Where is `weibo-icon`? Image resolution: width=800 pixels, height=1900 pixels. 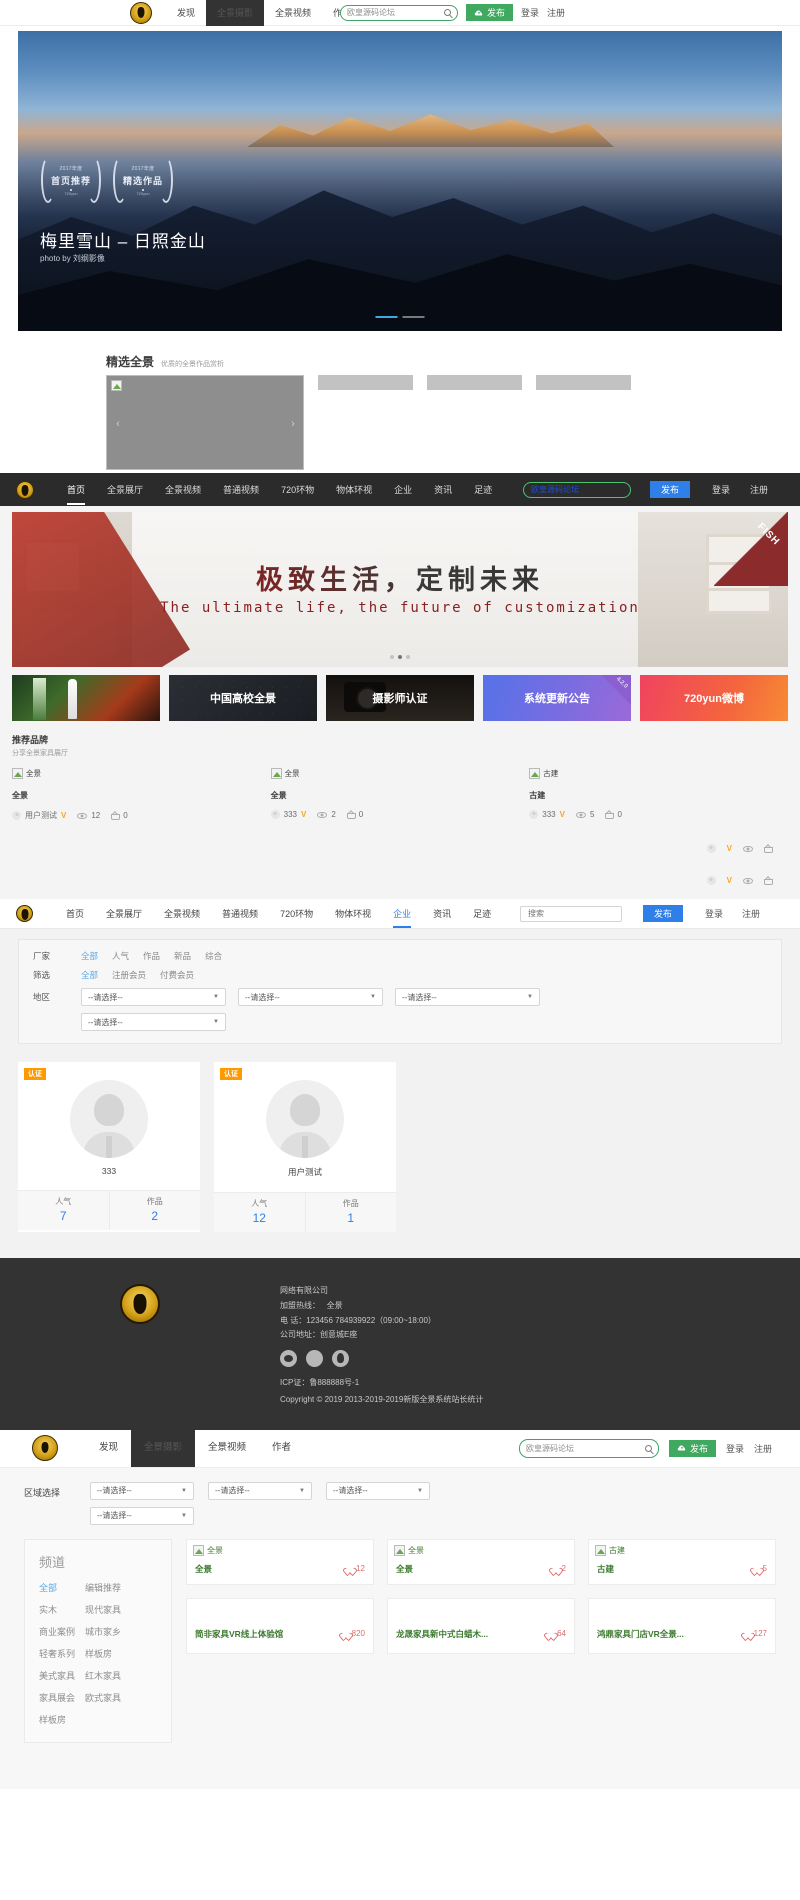 weibo-icon is located at coordinates (314, 1359).